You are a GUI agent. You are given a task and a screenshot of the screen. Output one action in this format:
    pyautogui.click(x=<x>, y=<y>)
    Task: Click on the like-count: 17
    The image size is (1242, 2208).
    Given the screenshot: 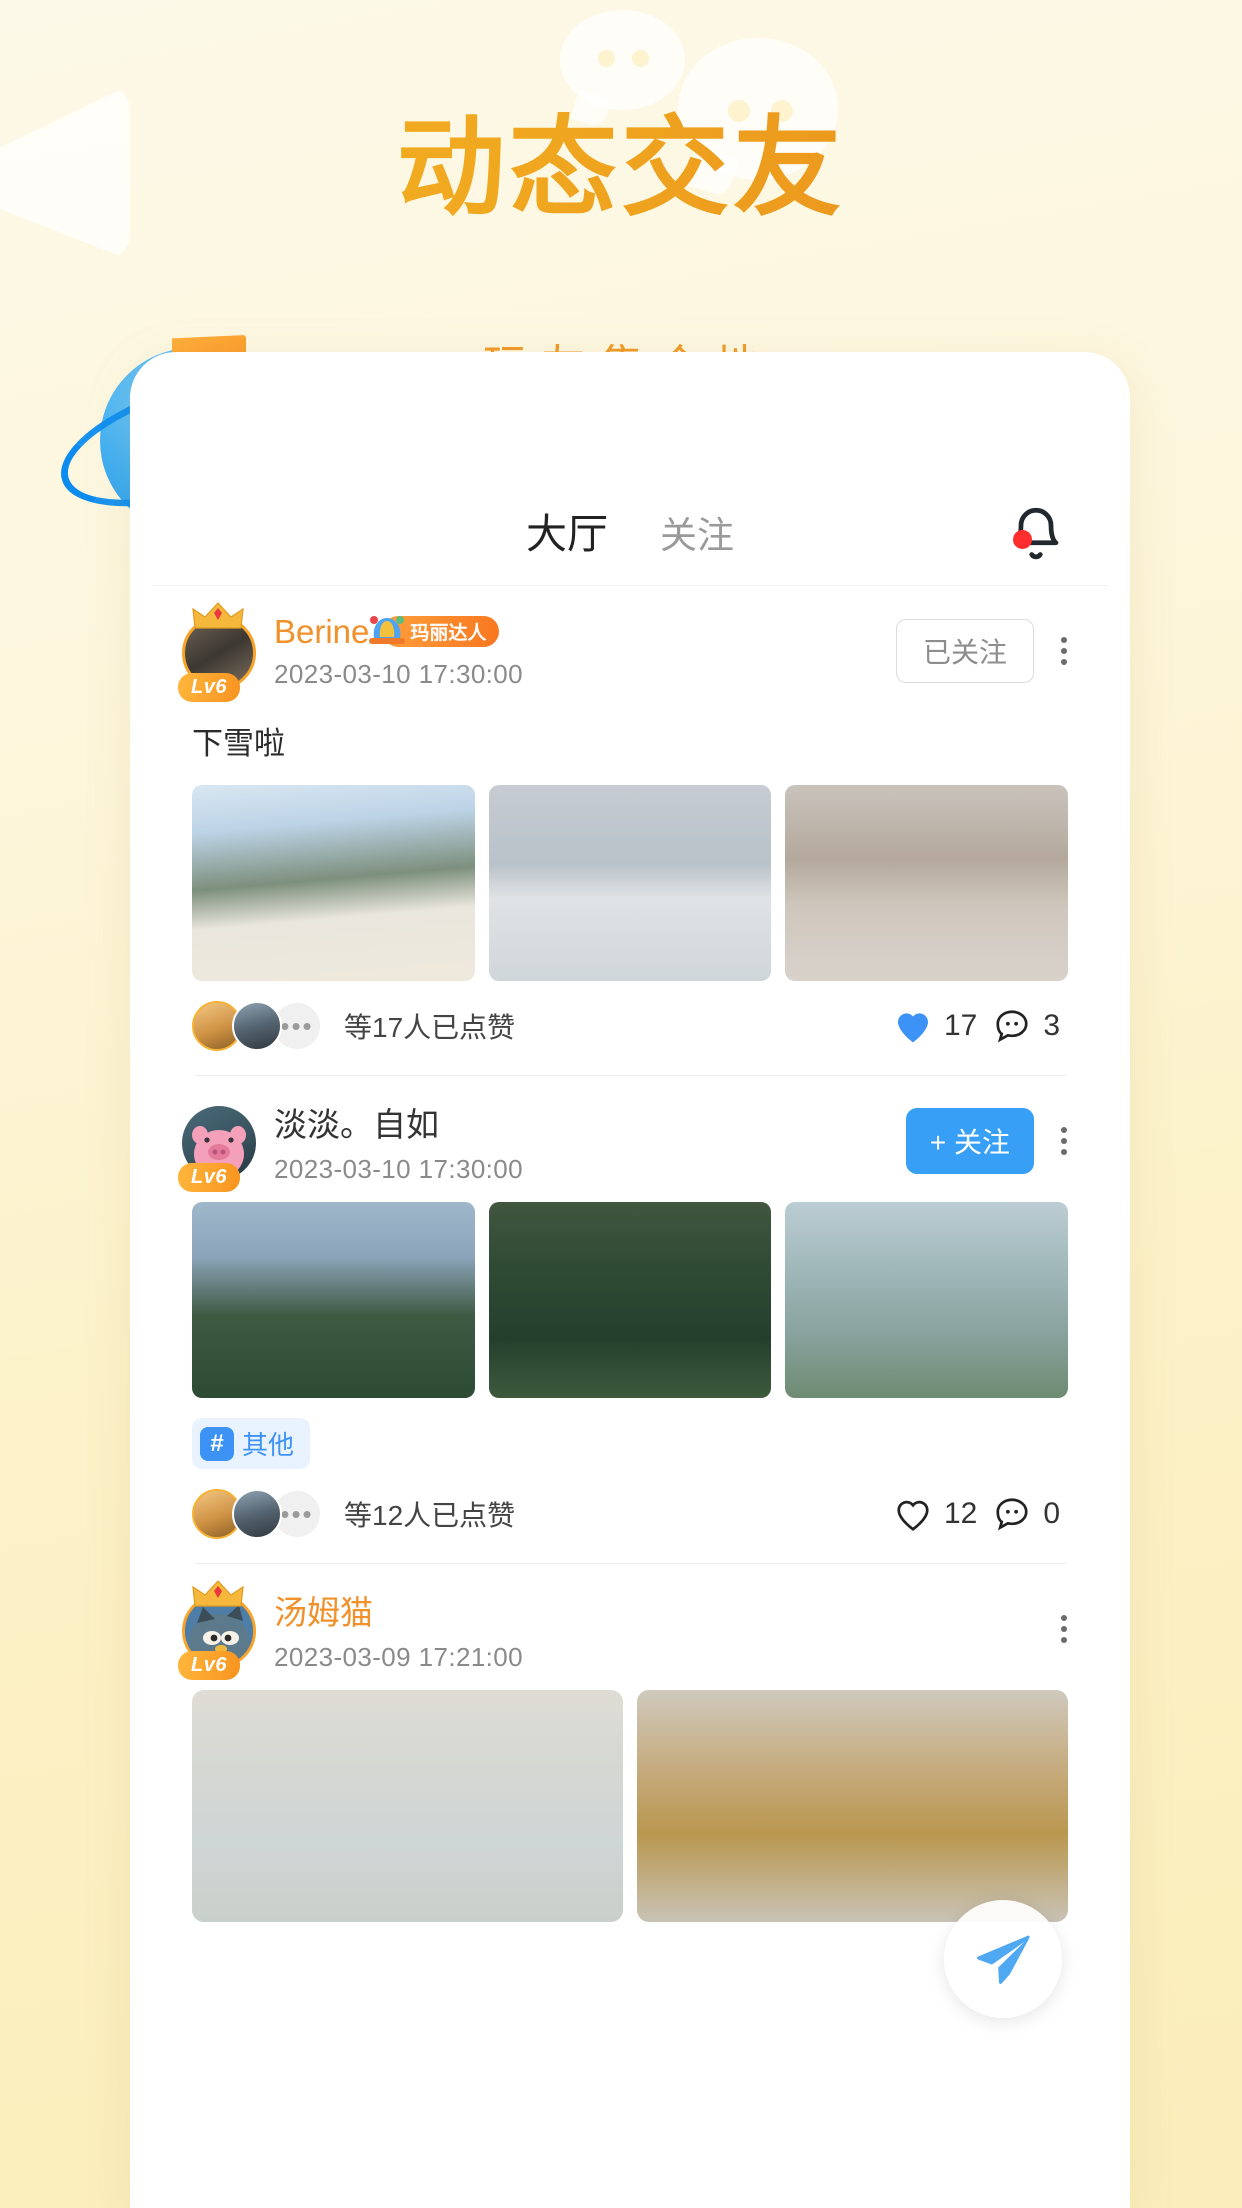 What is the action you would take?
    pyautogui.click(x=960, y=1025)
    